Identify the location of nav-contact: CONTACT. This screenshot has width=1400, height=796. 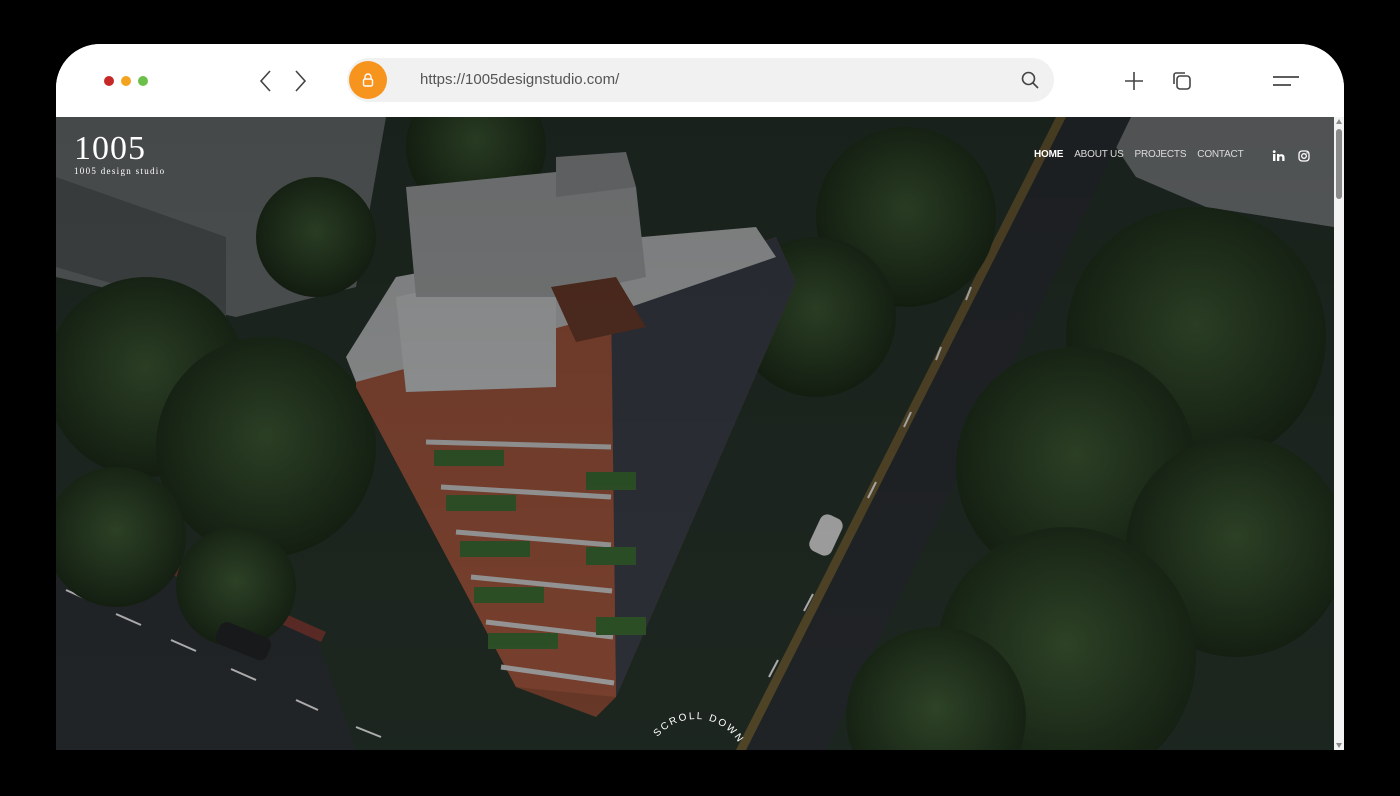
(1220, 154).